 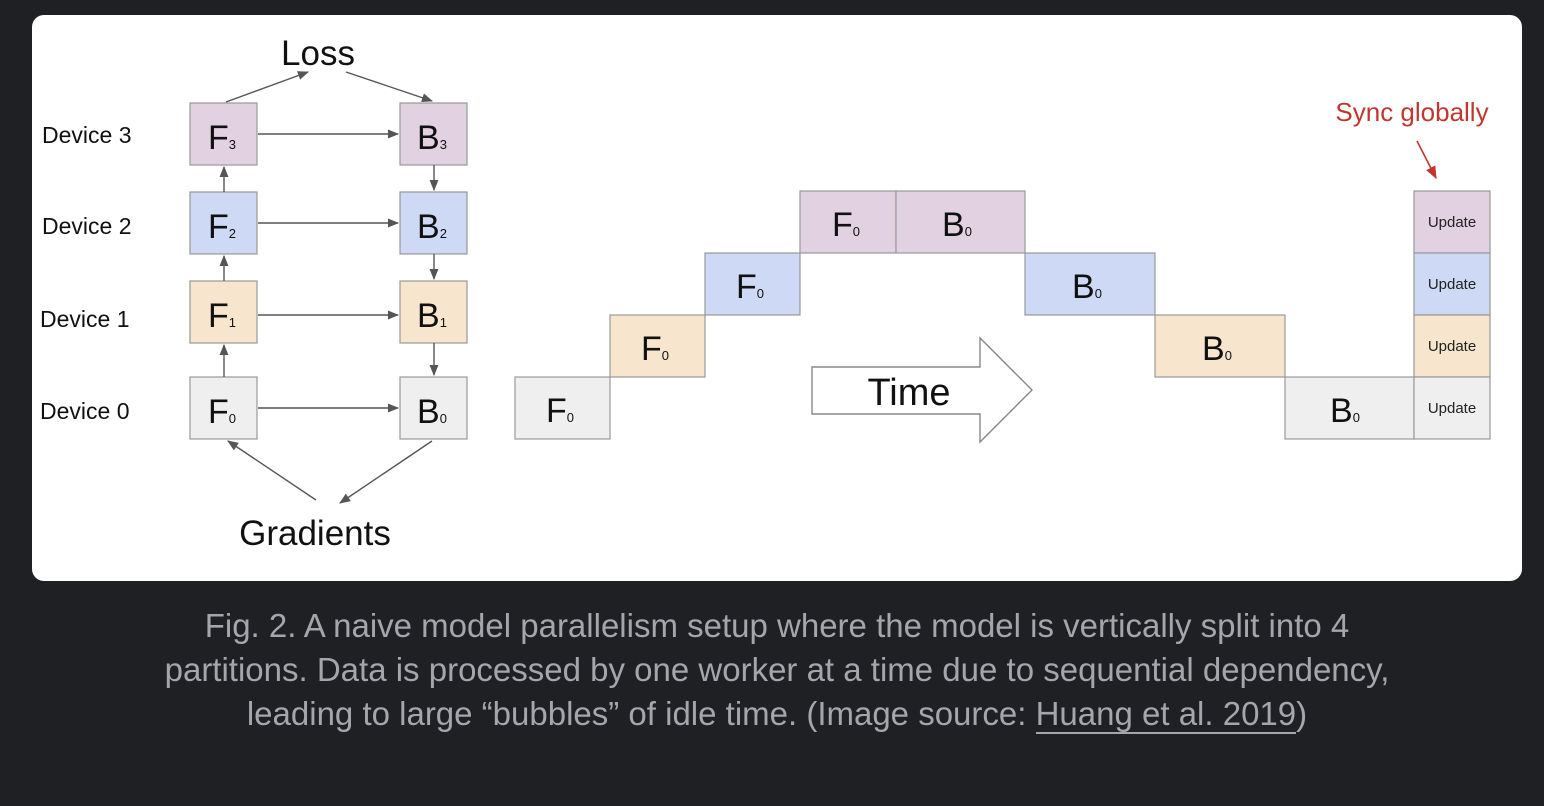 What do you see at coordinates (908, 393) in the screenshot?
I see `time-label: Time` at bounding box center [908, 393].